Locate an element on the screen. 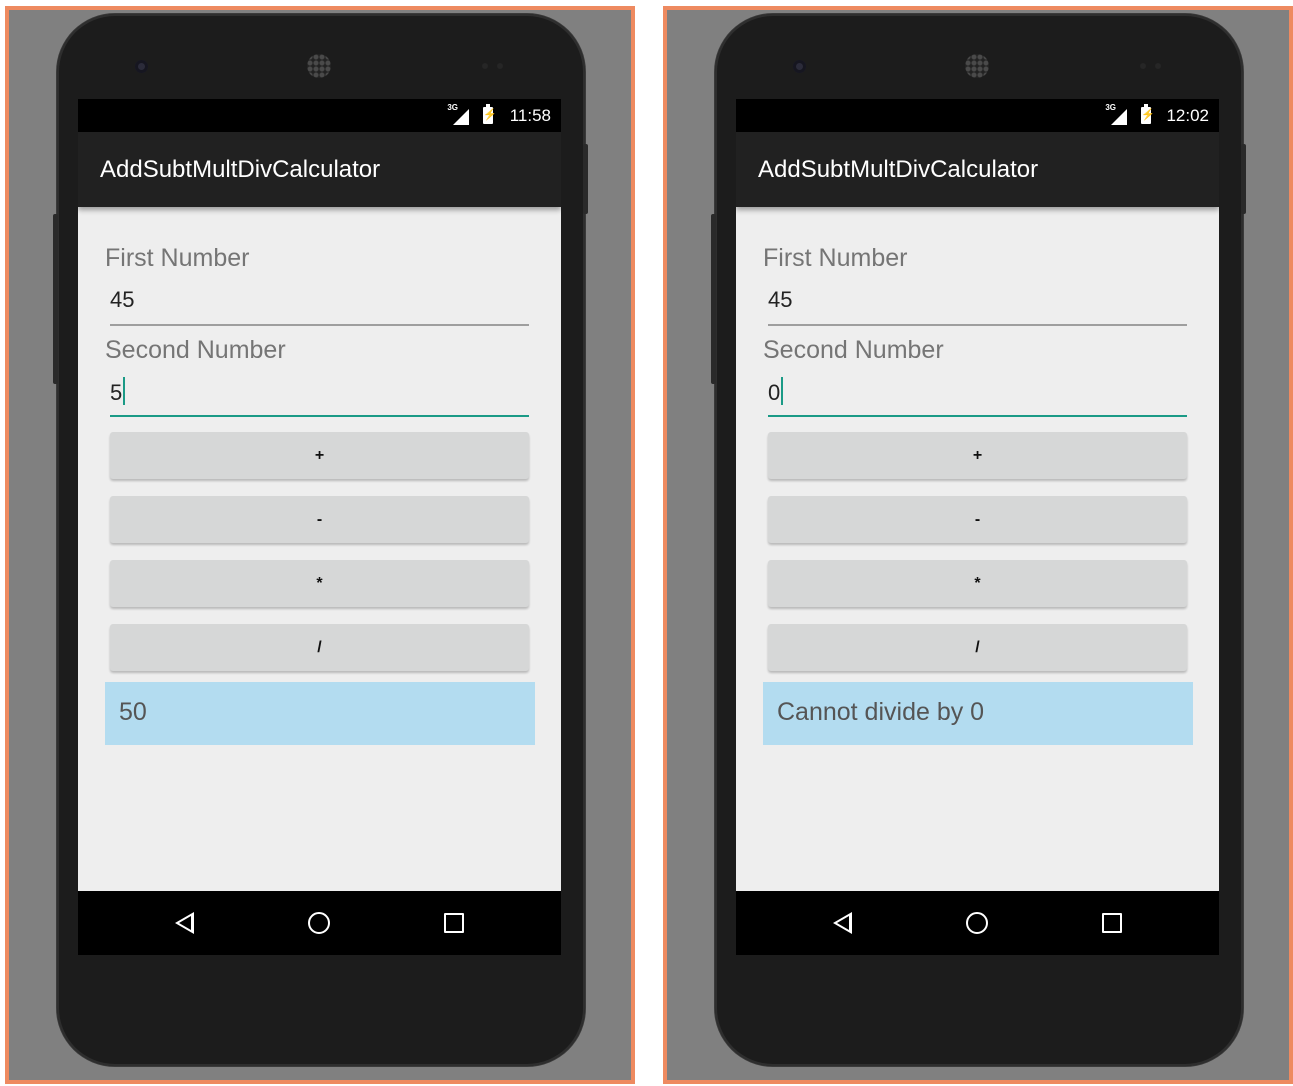  result-box: Cannot divide by 0 is located at coordinates (978, 713).